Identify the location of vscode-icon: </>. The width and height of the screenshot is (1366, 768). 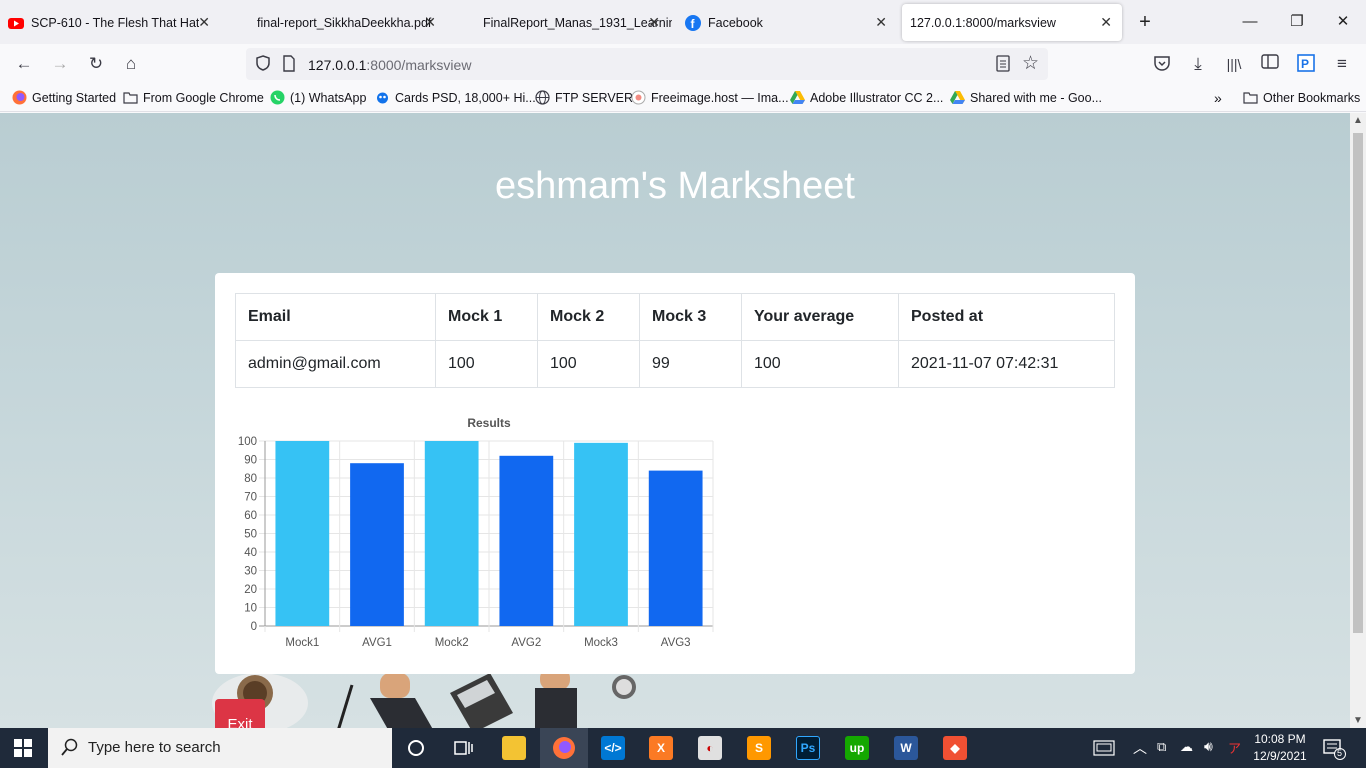
(613, 748).